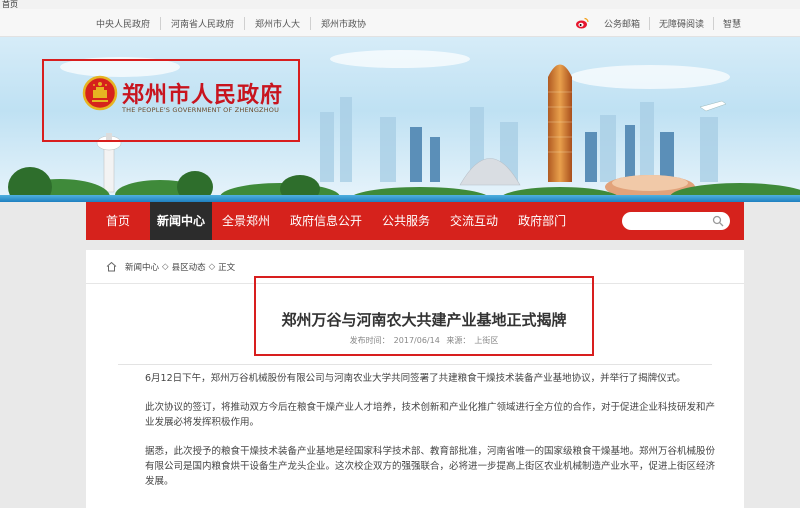 Image resolution: width=800 pixels, height=508 pixels. What do you see at coordinates (680, 23) in the screenshot?
I see `link-accessible-reading: 无障碍阅读` at bounding box center [680, 23].